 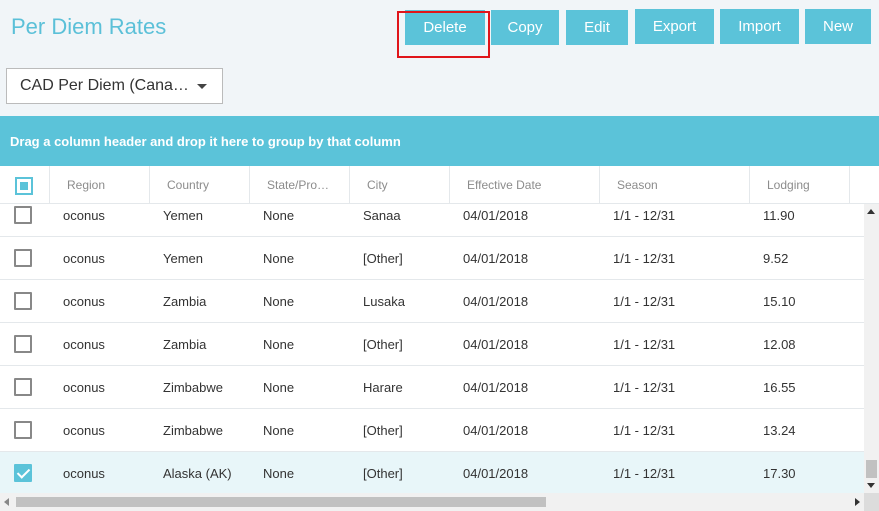 What do you see at coordinates (779, 344) in the screenshot?
I see `cell-lodging: 12.08` at bounding box center [779, 344].